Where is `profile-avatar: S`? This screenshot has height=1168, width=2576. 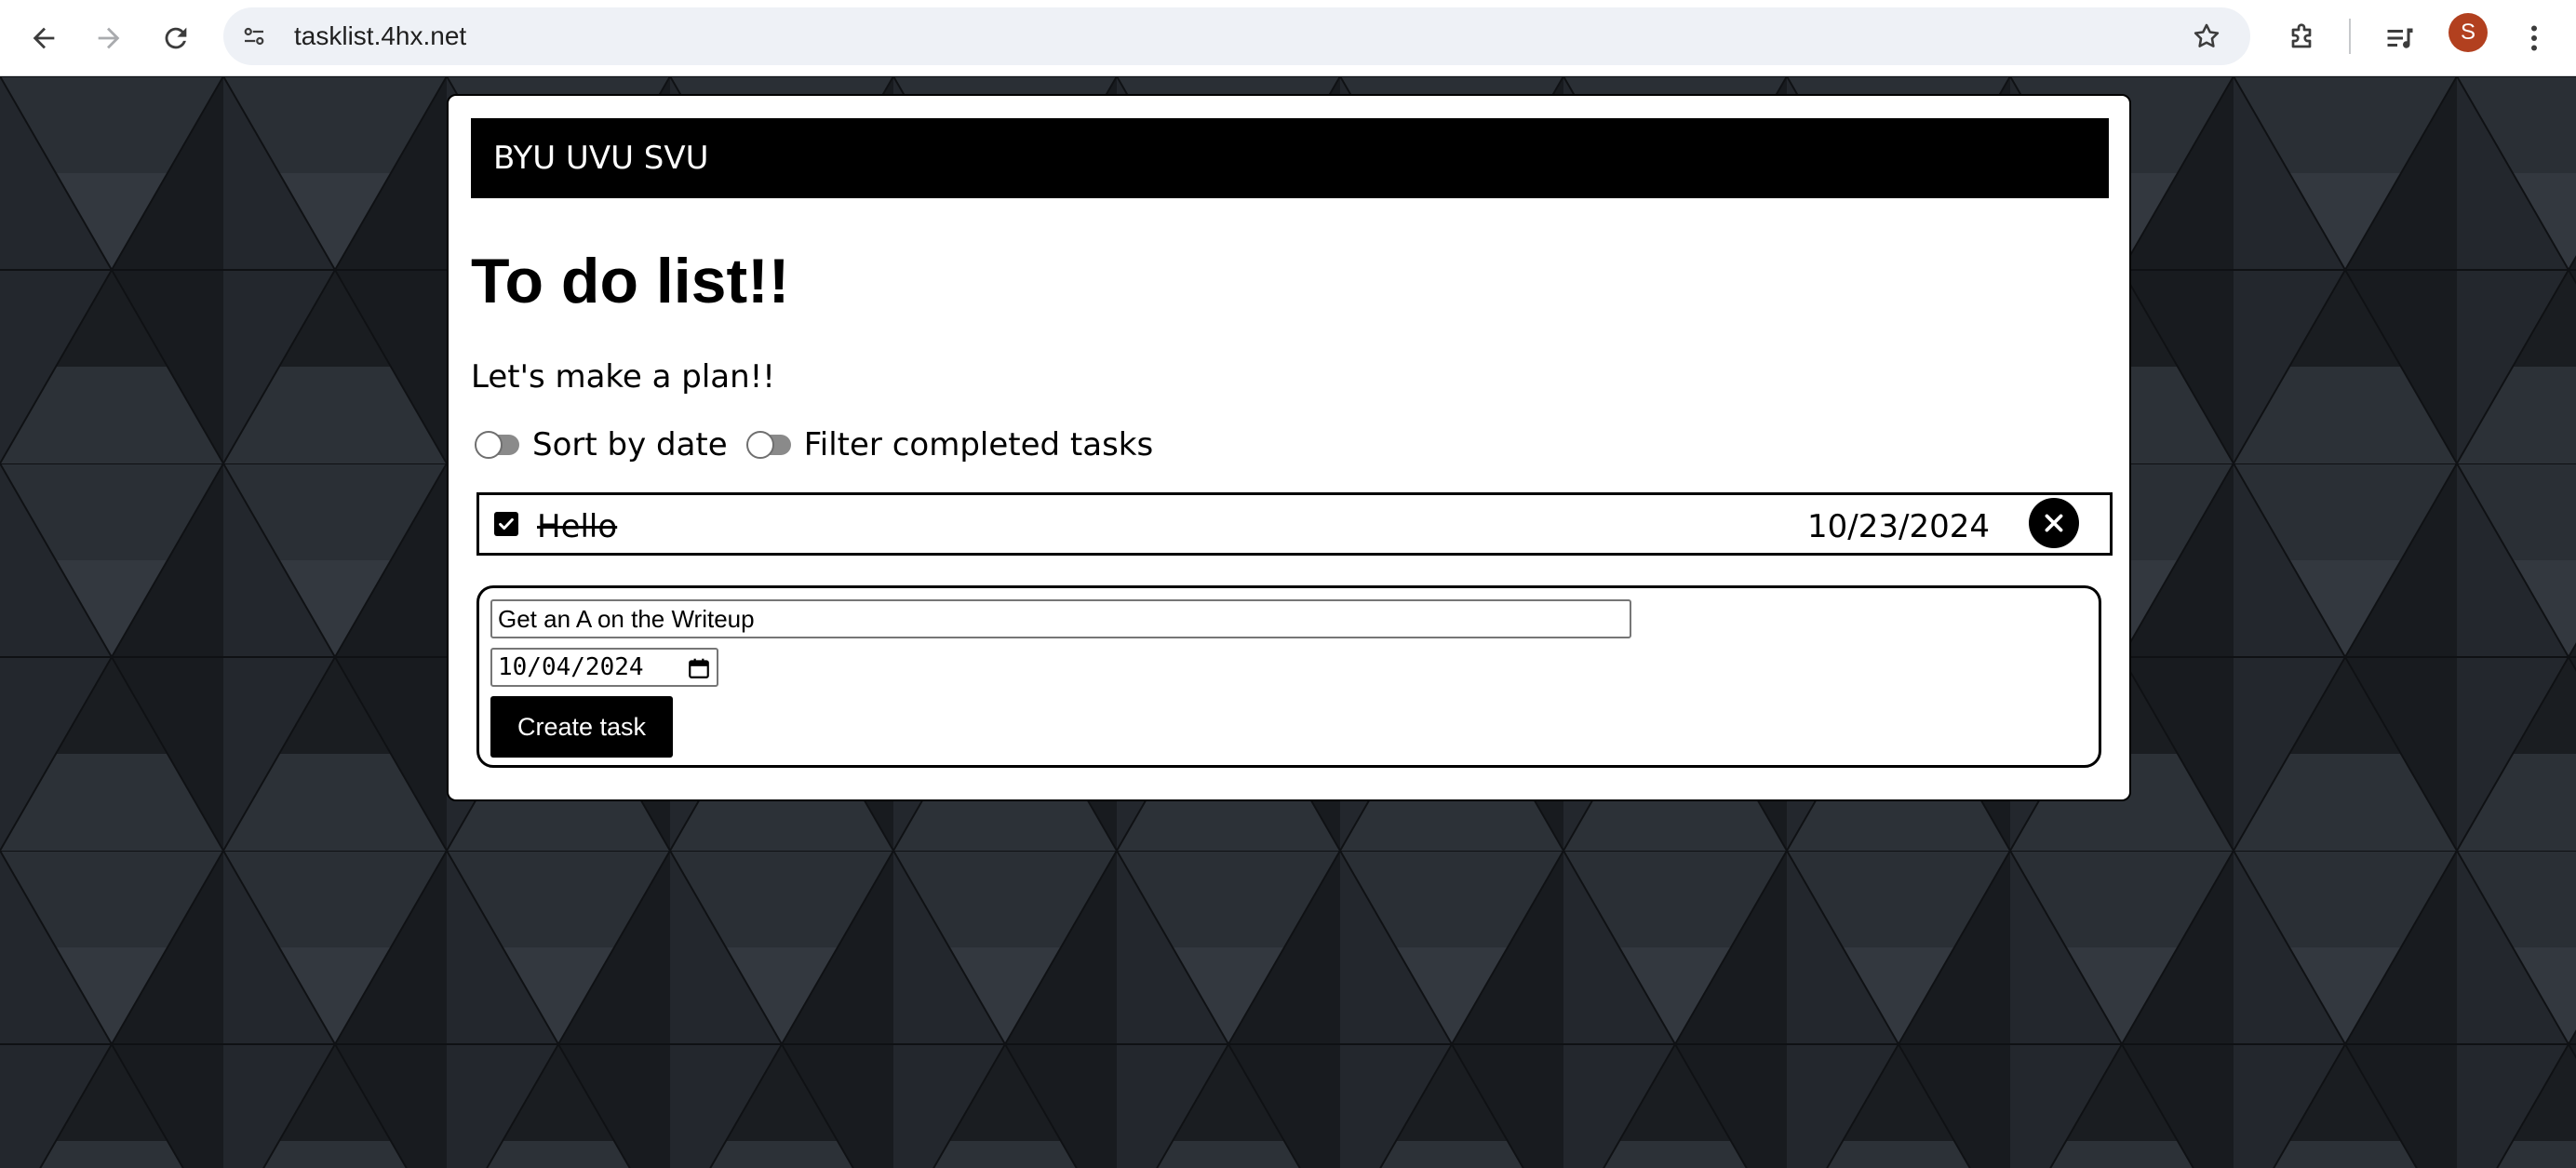 profile-avatar: S is located at coordinates (2468, 32).